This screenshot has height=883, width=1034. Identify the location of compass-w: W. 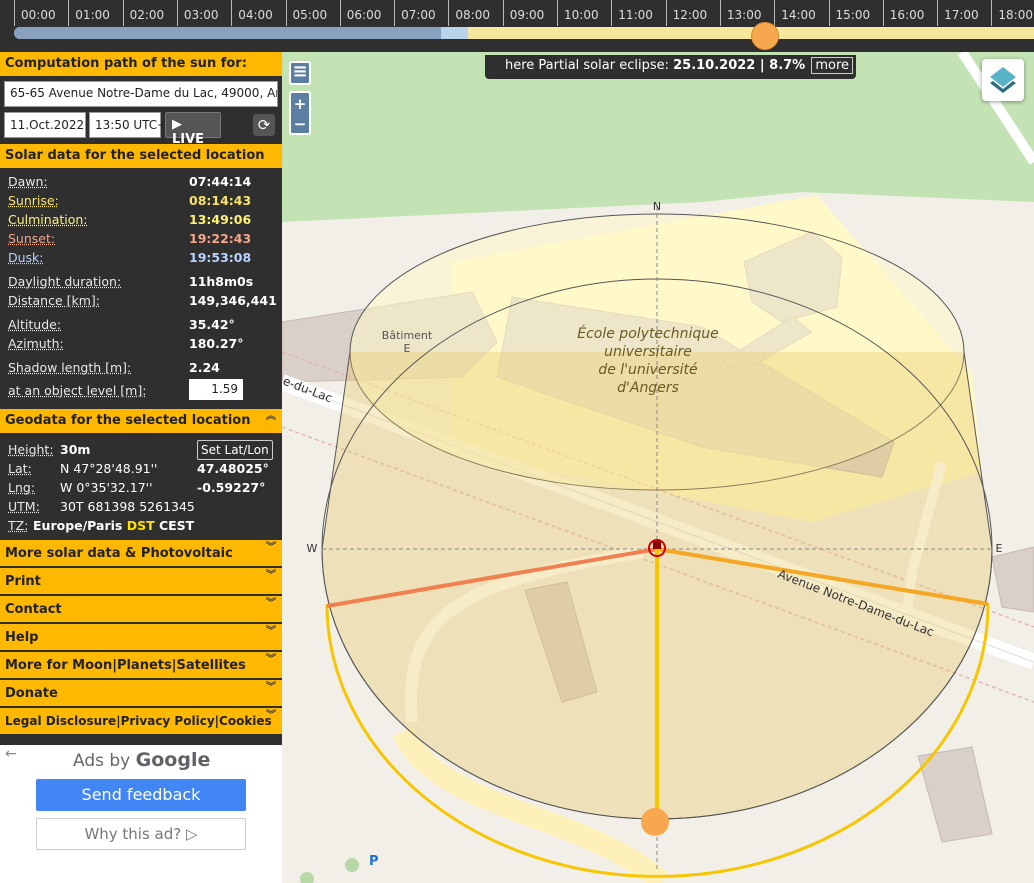
(312, 548).